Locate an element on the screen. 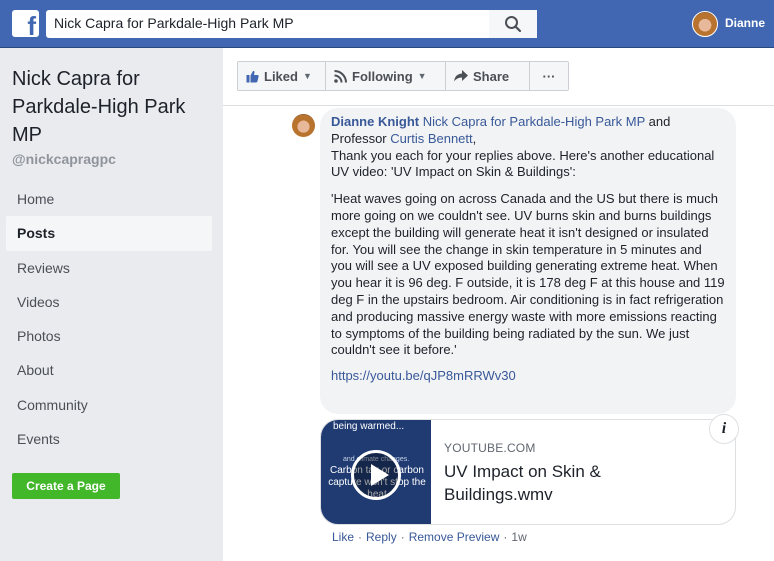 The height and width of the screenshot is (561, 774). comment-actions: Like · Reply · Remove Preview · 1w is located at coordinates (429, 537).